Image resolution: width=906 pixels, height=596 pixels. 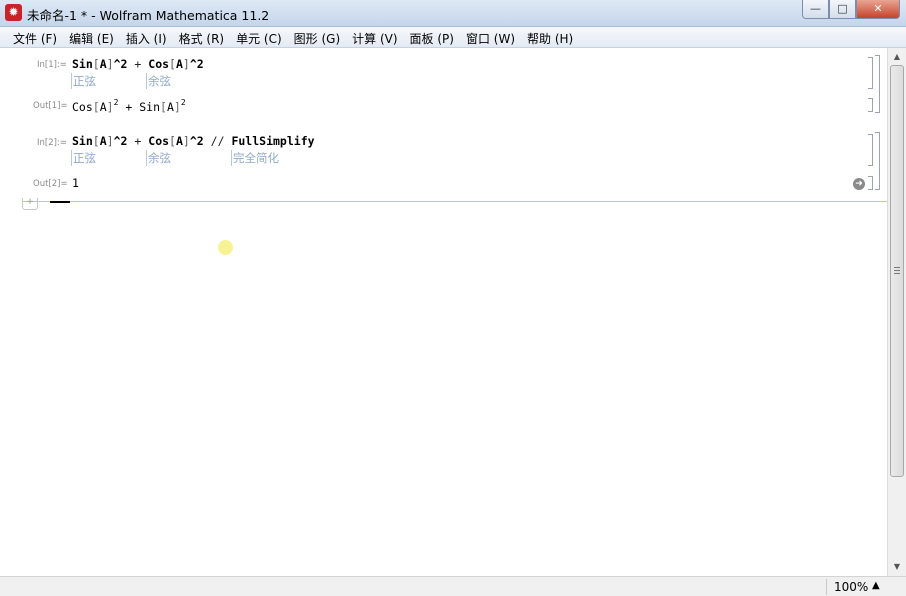 What do you see at coordinates (490, 37) in the screenshot?
I see `menu-window: 窗口 (W)` at bounding box center [490, 37].